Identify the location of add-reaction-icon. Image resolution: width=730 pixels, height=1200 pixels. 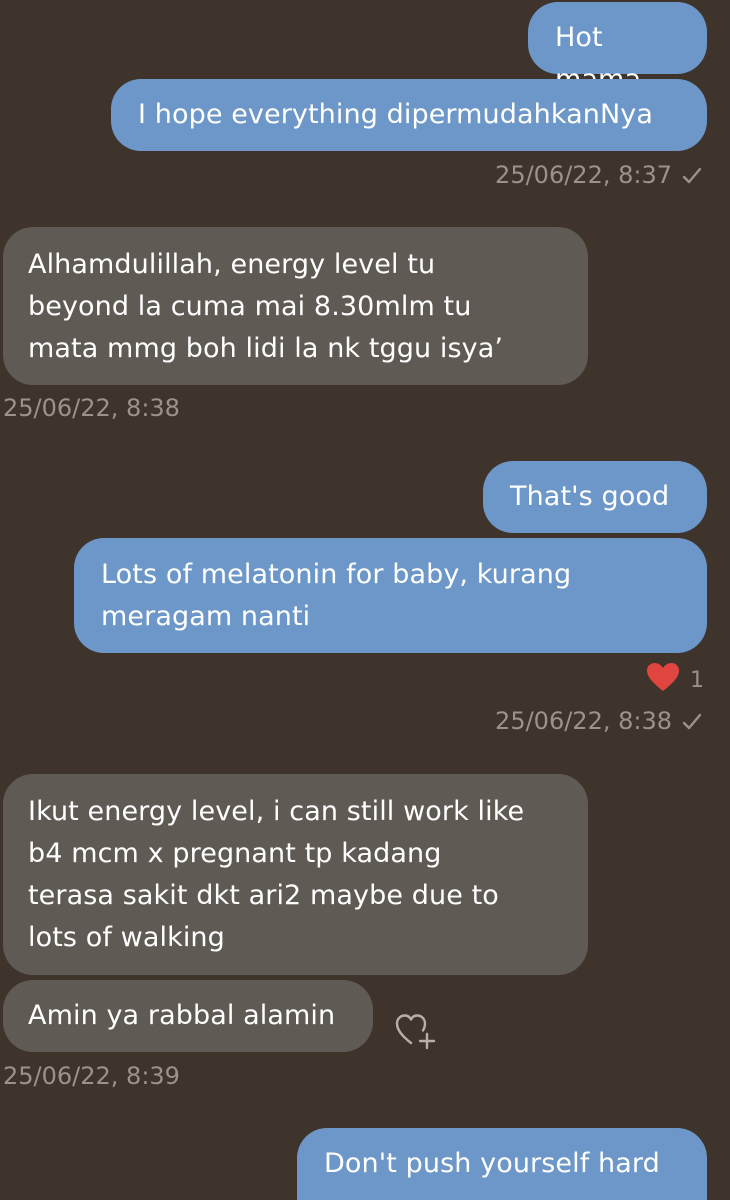
(417, 1032).